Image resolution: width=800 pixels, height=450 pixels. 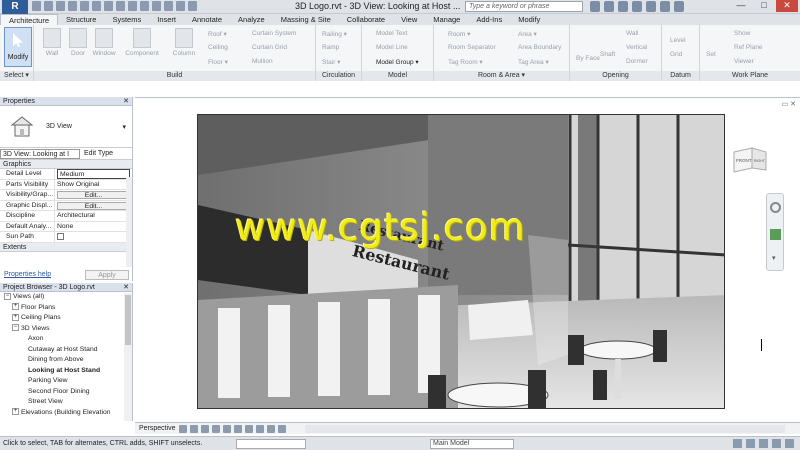 I want to click on curtain-system-tool: Curtain System, so click(x=274, y=33).